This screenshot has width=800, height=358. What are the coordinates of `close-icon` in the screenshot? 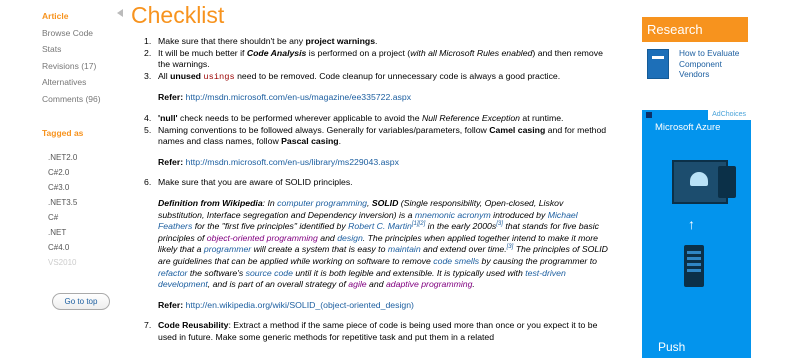 It's located at (649, 115).